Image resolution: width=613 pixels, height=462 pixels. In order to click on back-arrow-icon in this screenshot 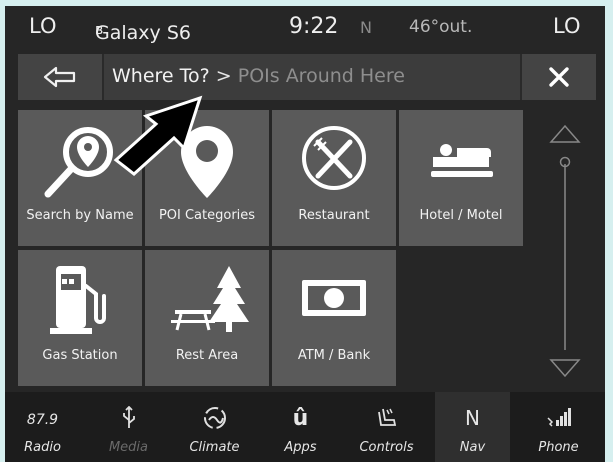, I will do `click(59, 77)`.